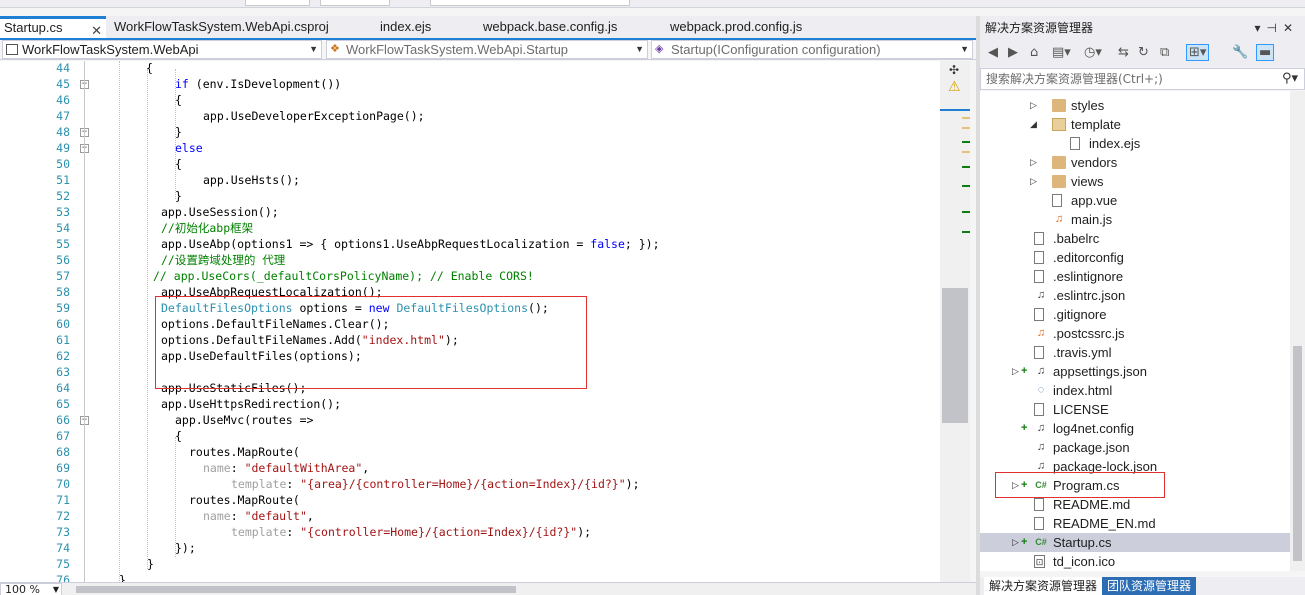 The height and width of the screenshot is (595, 1305). Describe the element at coordinates (1135, 542) in the screenshot. I see `tree-item: ▷ + C# Startup.cs` at that location.